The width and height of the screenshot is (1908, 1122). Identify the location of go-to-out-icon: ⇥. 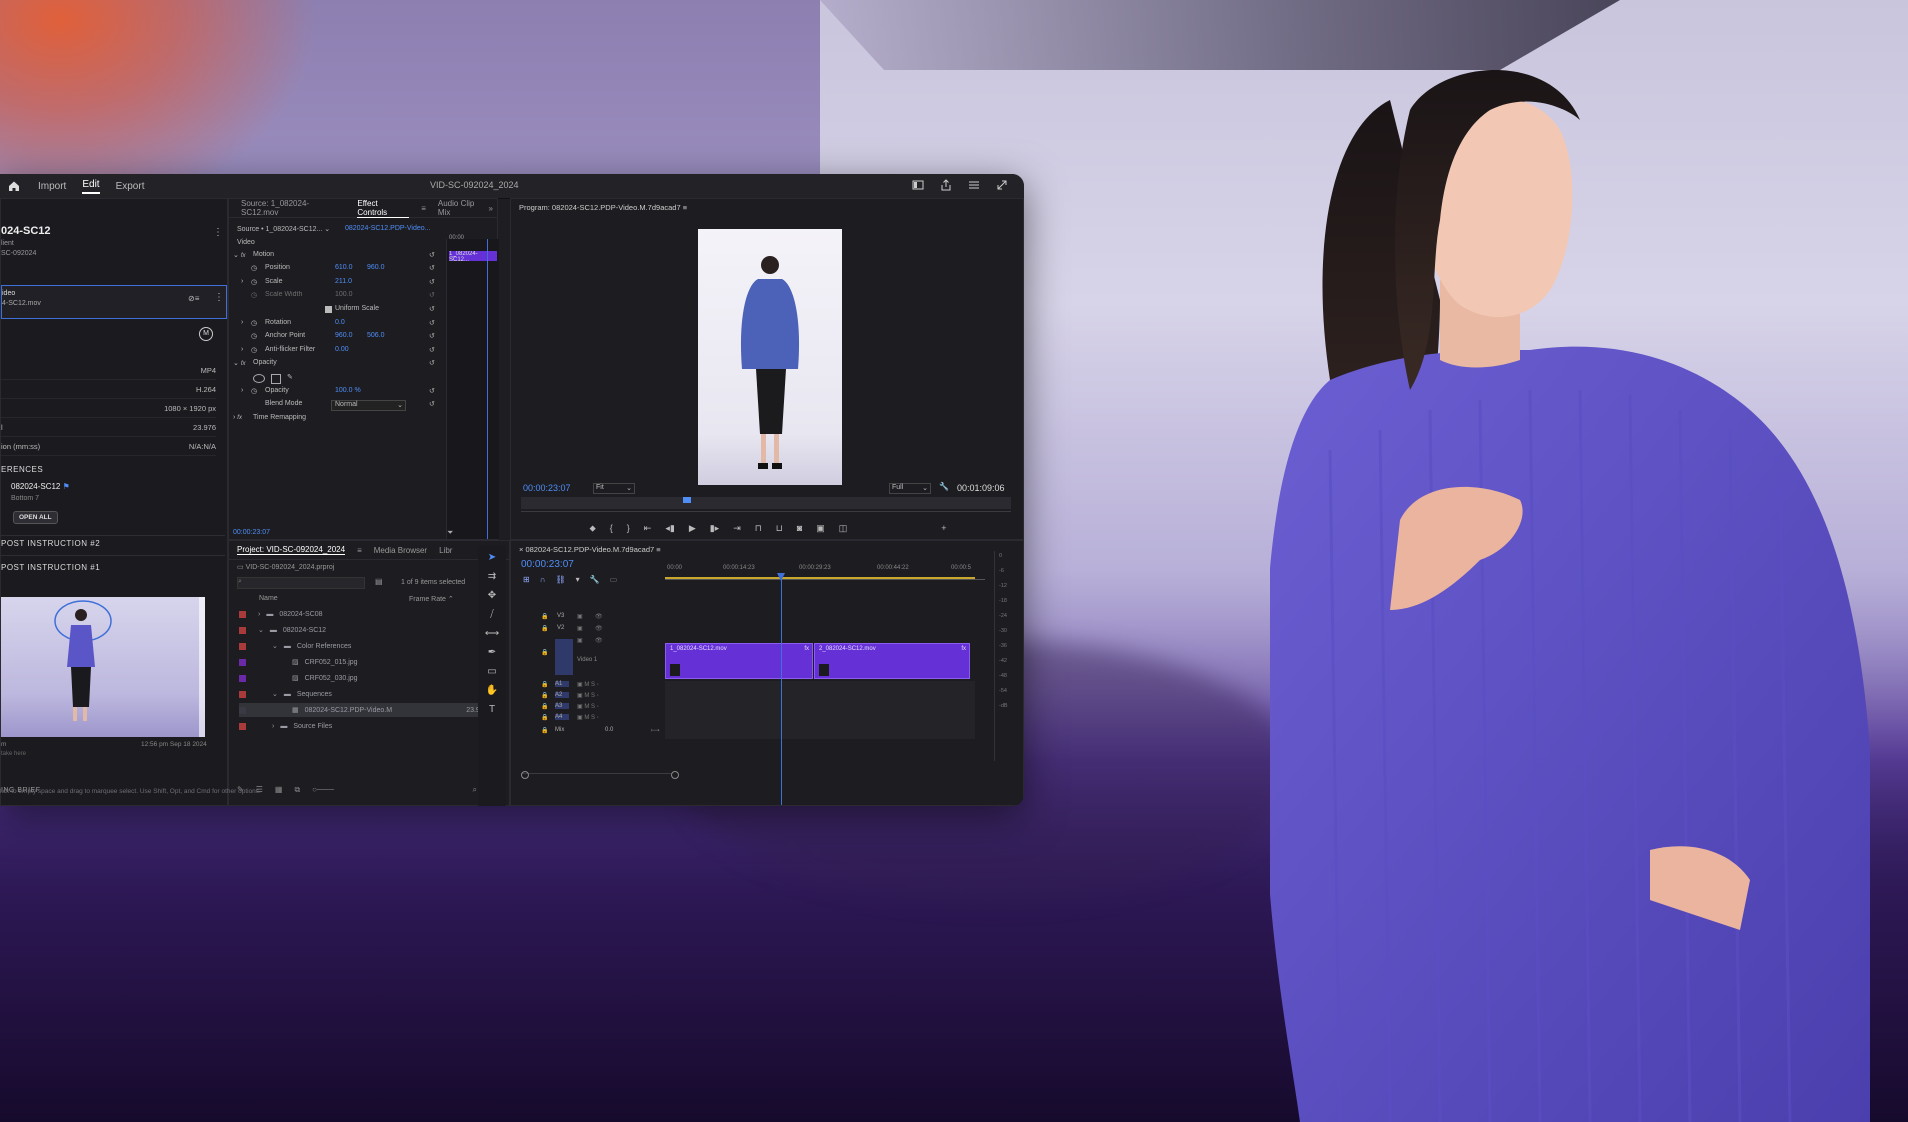
(737, 528).